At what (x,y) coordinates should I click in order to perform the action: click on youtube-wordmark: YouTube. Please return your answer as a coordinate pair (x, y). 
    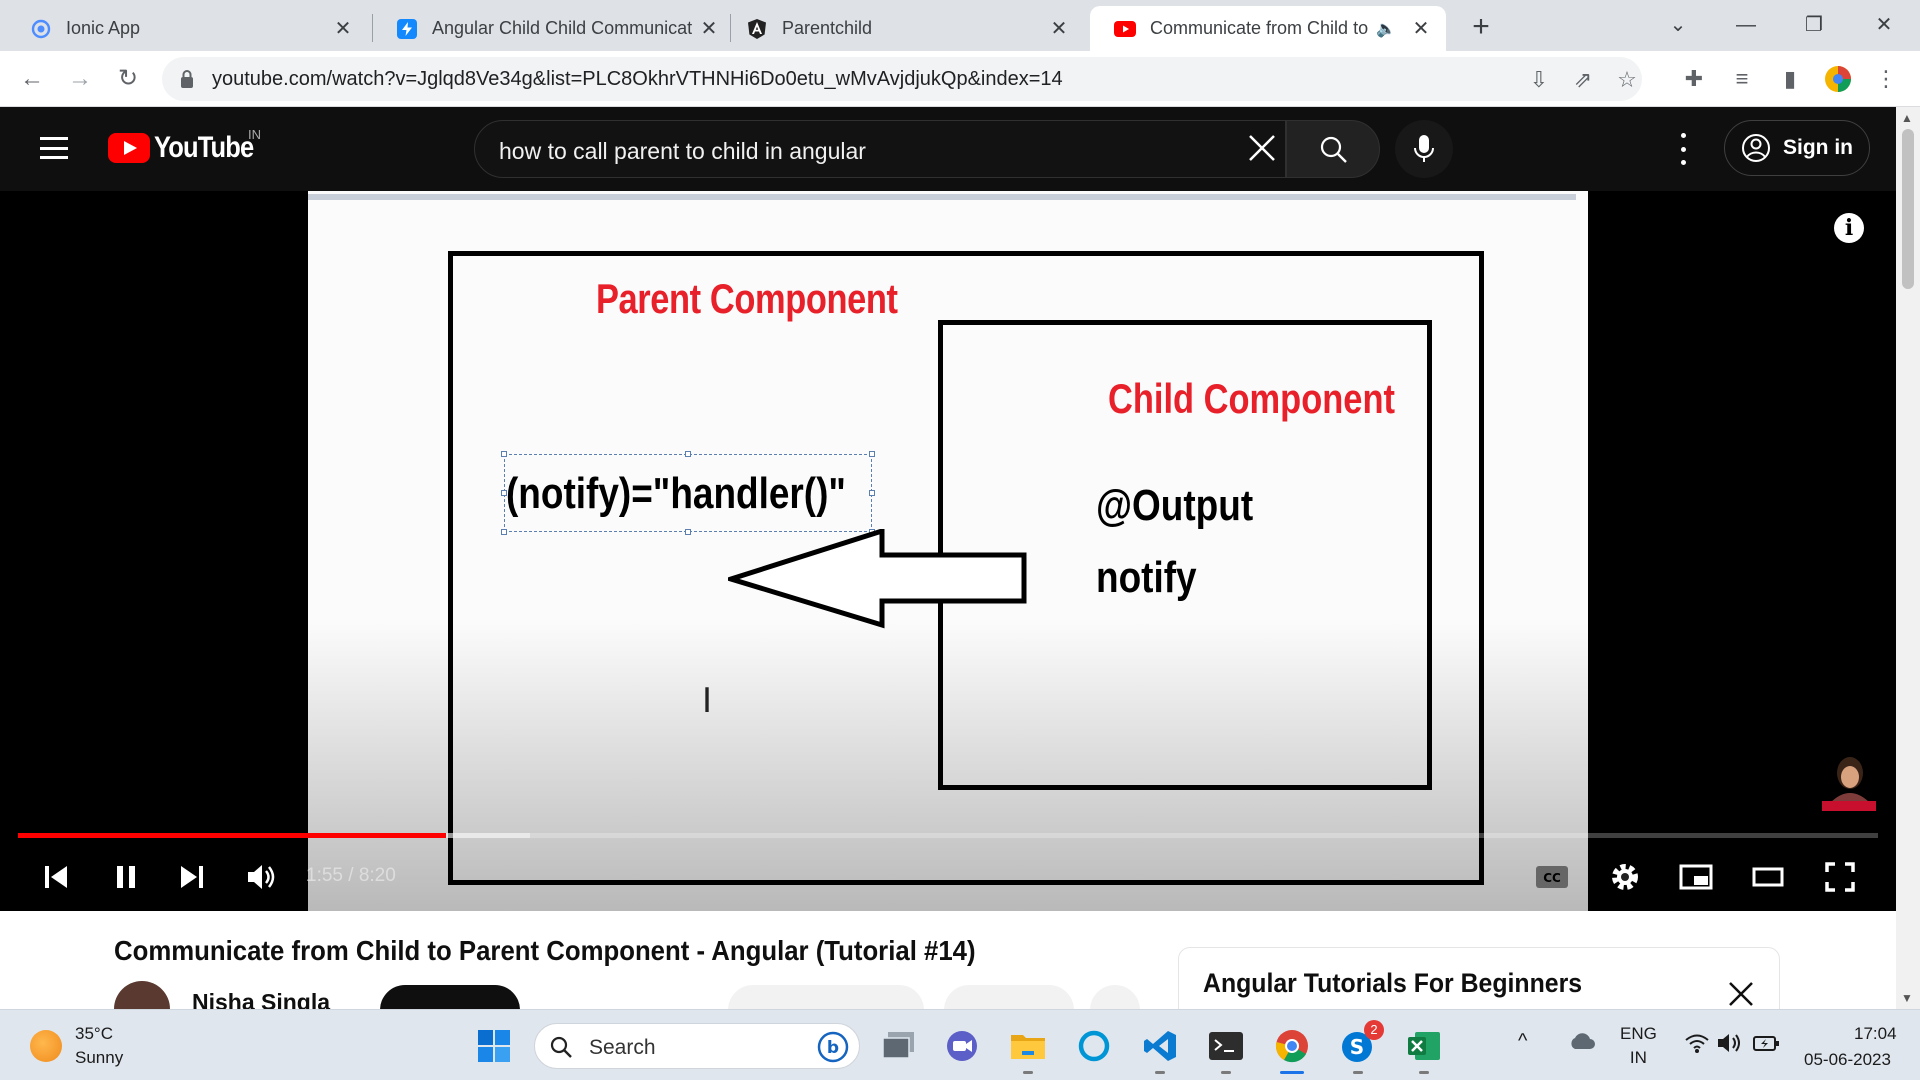
    Looking at the image, I should click on (204, 147).